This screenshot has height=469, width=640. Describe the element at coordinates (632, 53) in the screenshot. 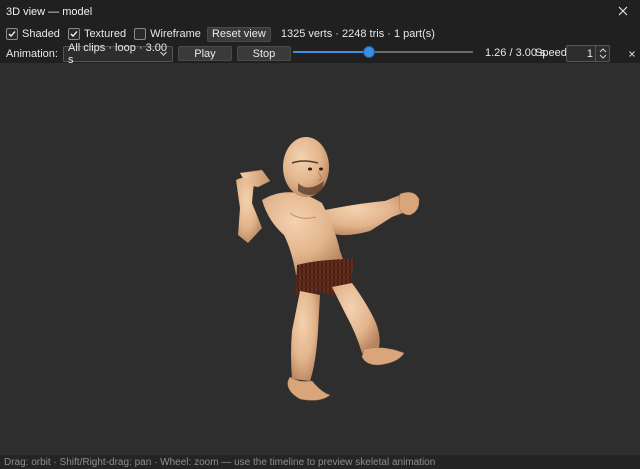

I see `close-small-icon` at that location.